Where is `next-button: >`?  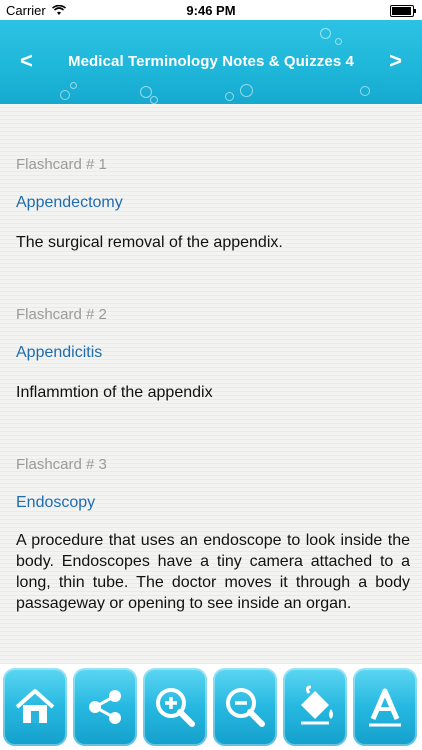
next-button: > is located at coordinates (395, 61).